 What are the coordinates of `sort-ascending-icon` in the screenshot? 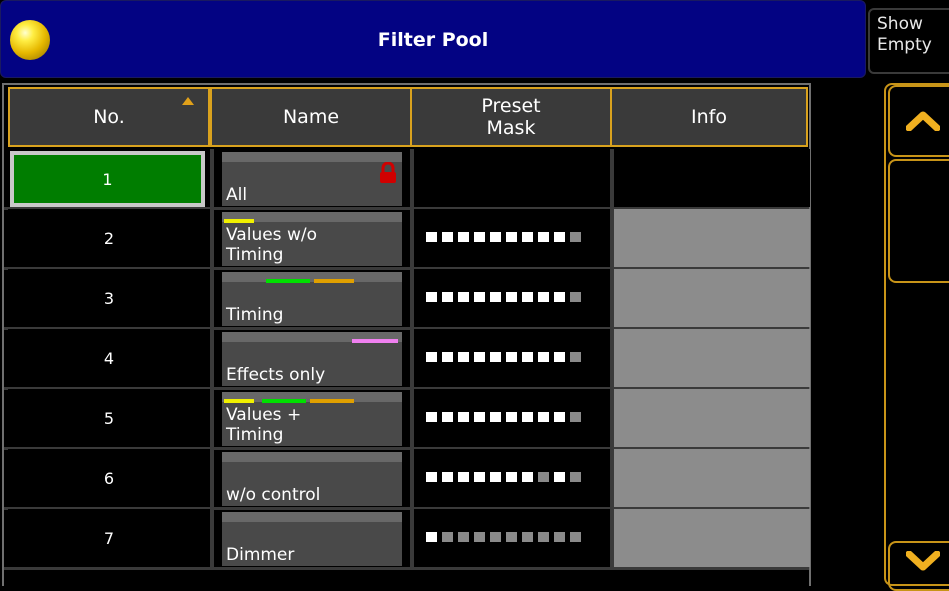 It's located at (188, 101).